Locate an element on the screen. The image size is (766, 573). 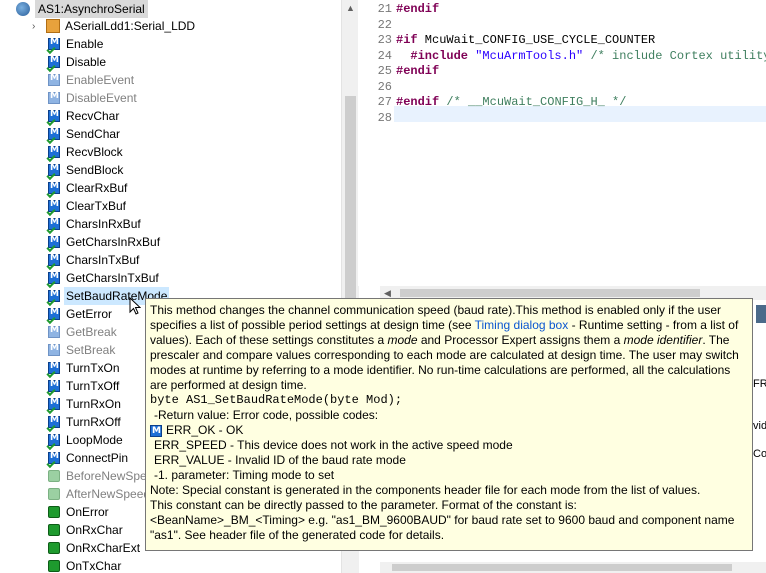
code-token: "McuArmTools.h" is located at coordinates (529, 55).